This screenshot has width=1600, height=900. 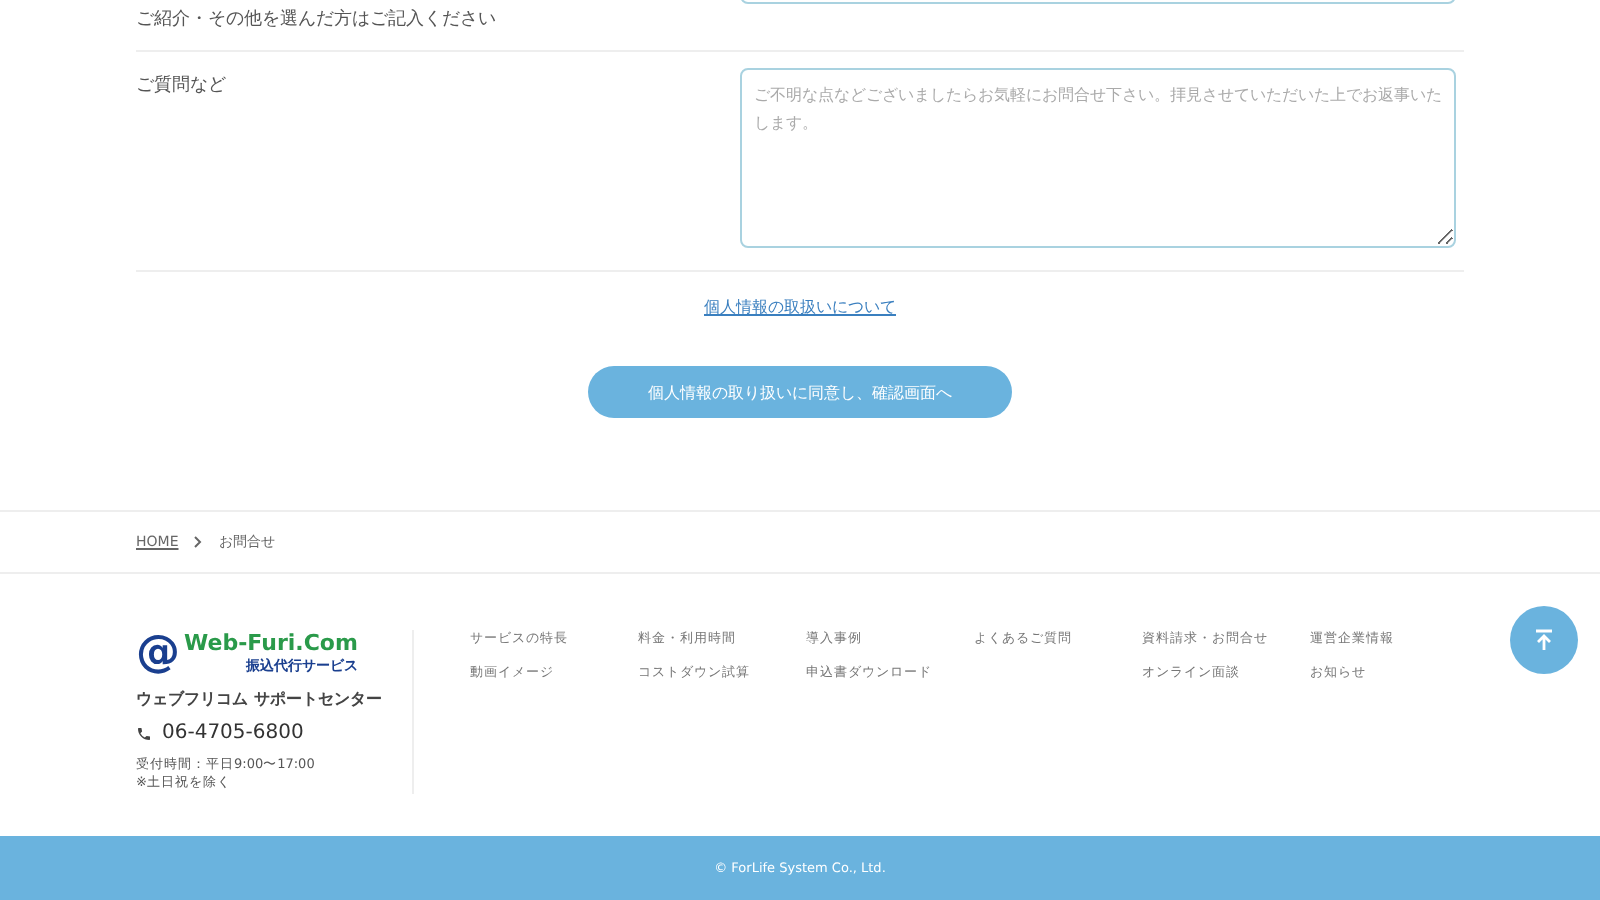 What do you see at coordinates (800, 307) in the screenshot?
I see `privacy-link: 個人情報の取扱いについて` at bounding box center [800, 307].